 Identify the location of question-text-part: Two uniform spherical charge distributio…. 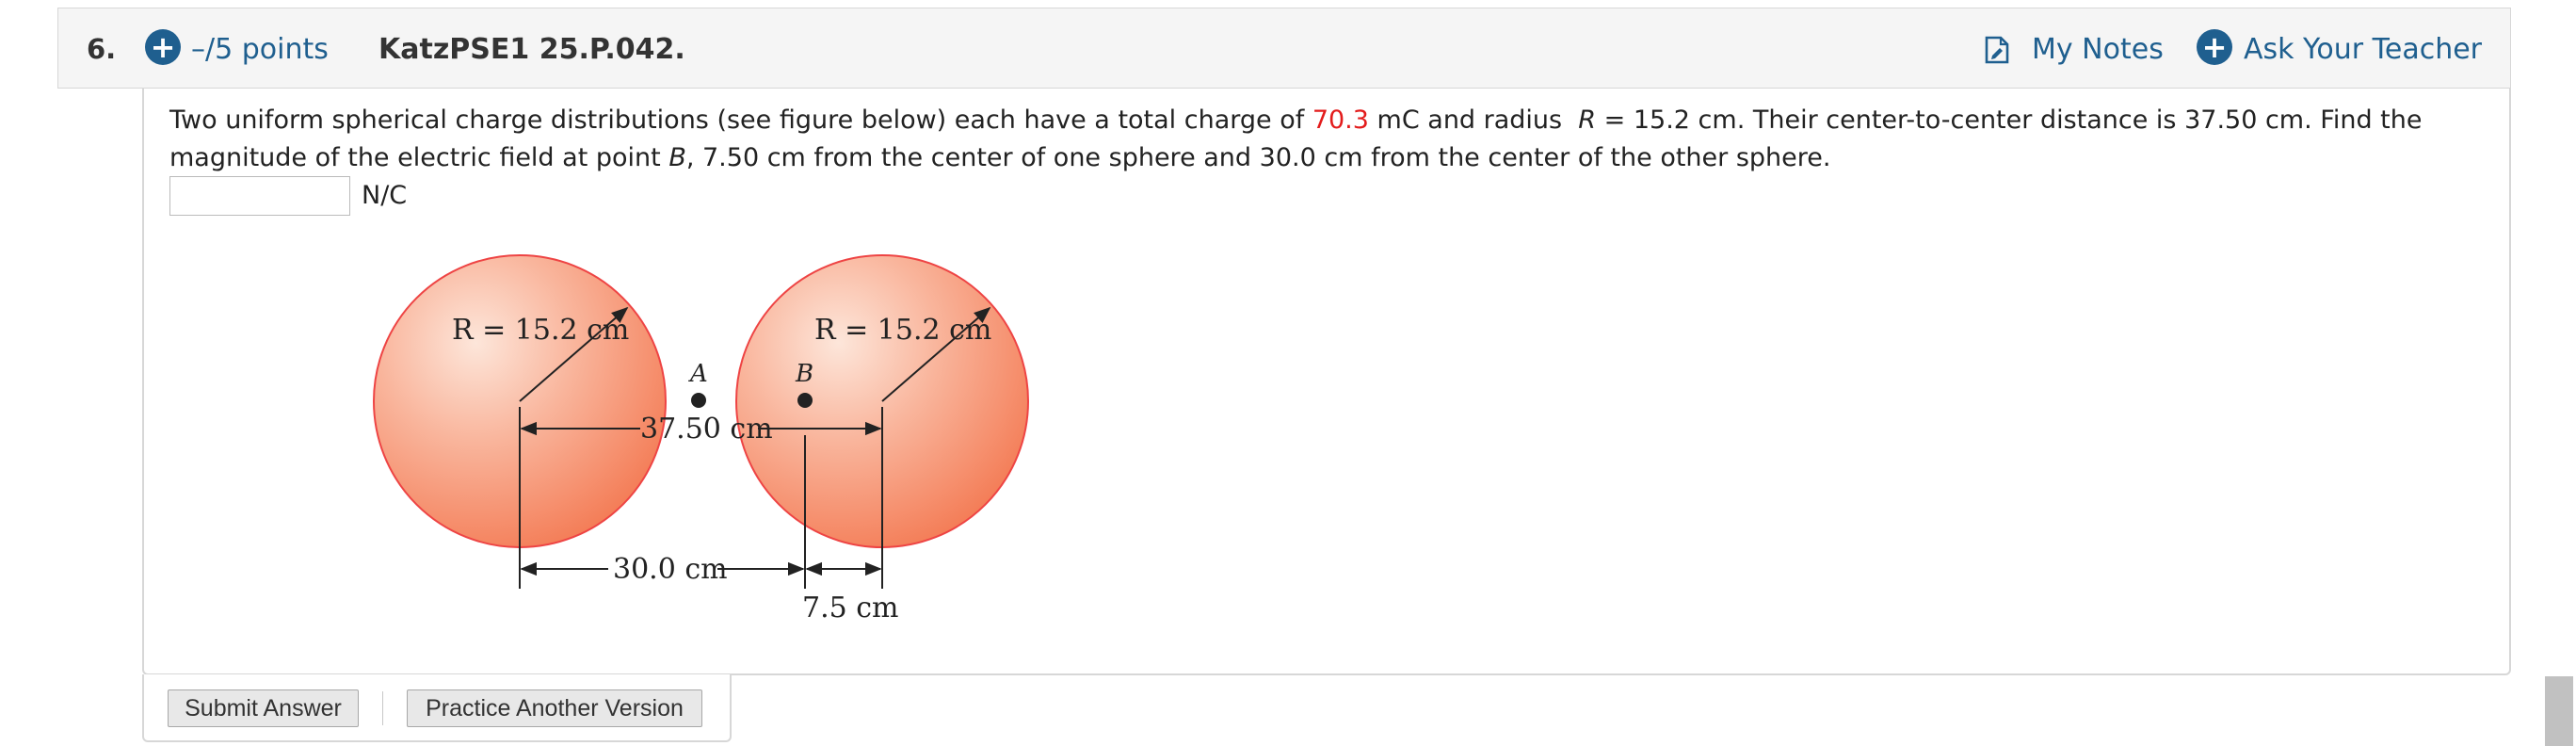
(740, 120).